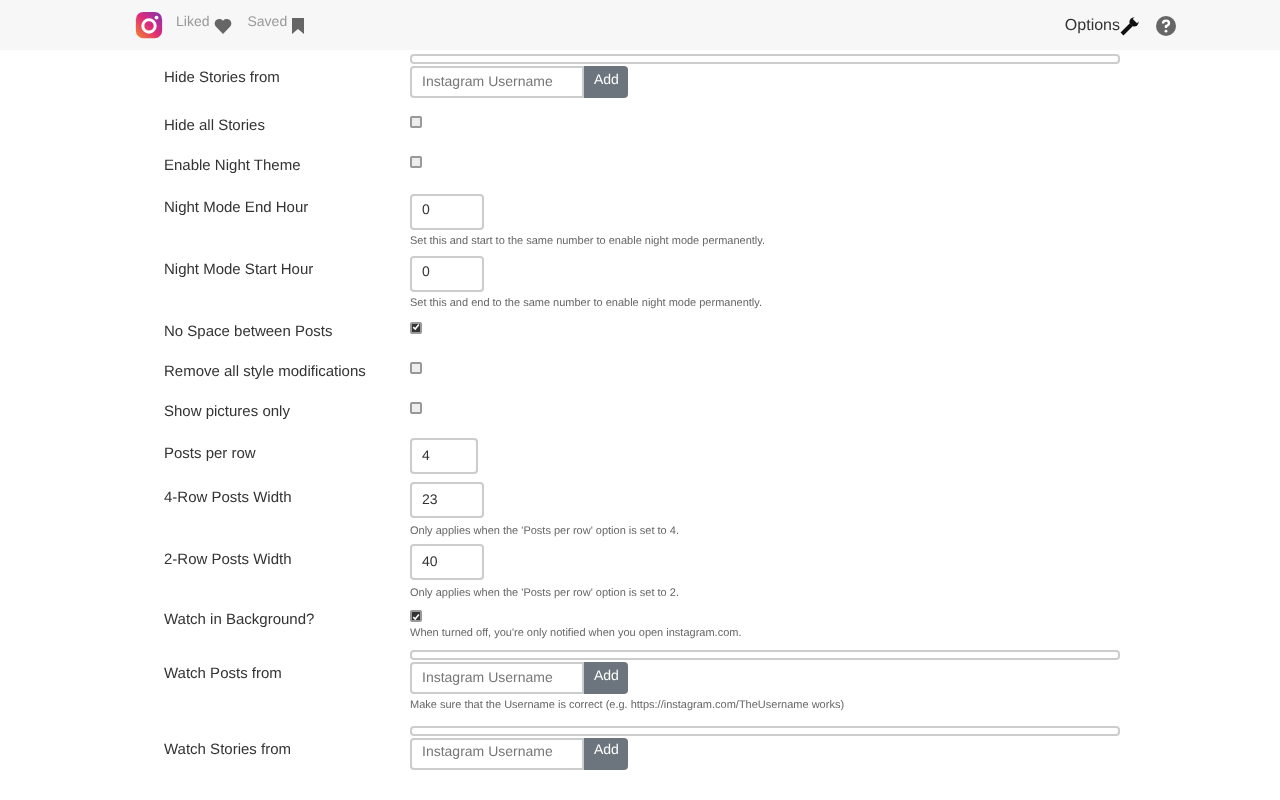  Describe the element at coordinates (1166, 25) in the screenshot. I see `help-icon` at that location.